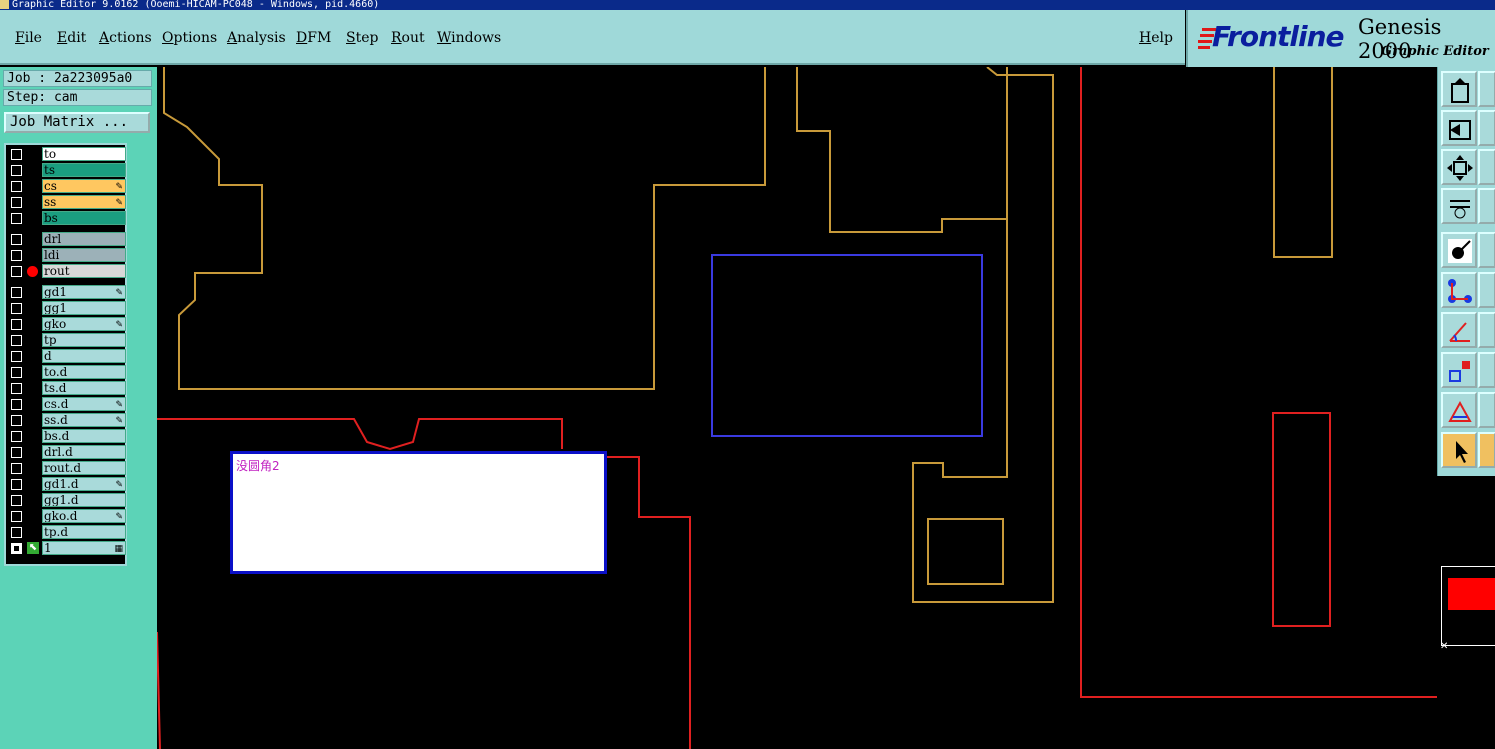 The image size is (1495, 749). I want to click on layer-name: rout.d, so click(84, 468).